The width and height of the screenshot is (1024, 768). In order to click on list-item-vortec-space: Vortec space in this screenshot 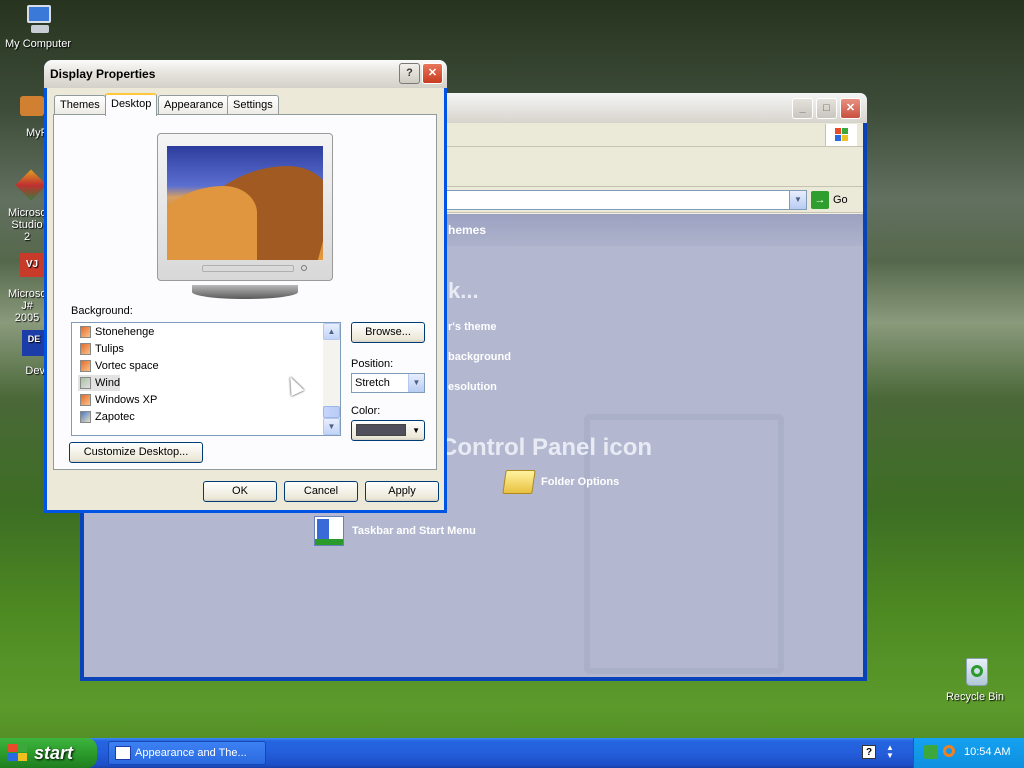, I will do `click(118, 366)`.